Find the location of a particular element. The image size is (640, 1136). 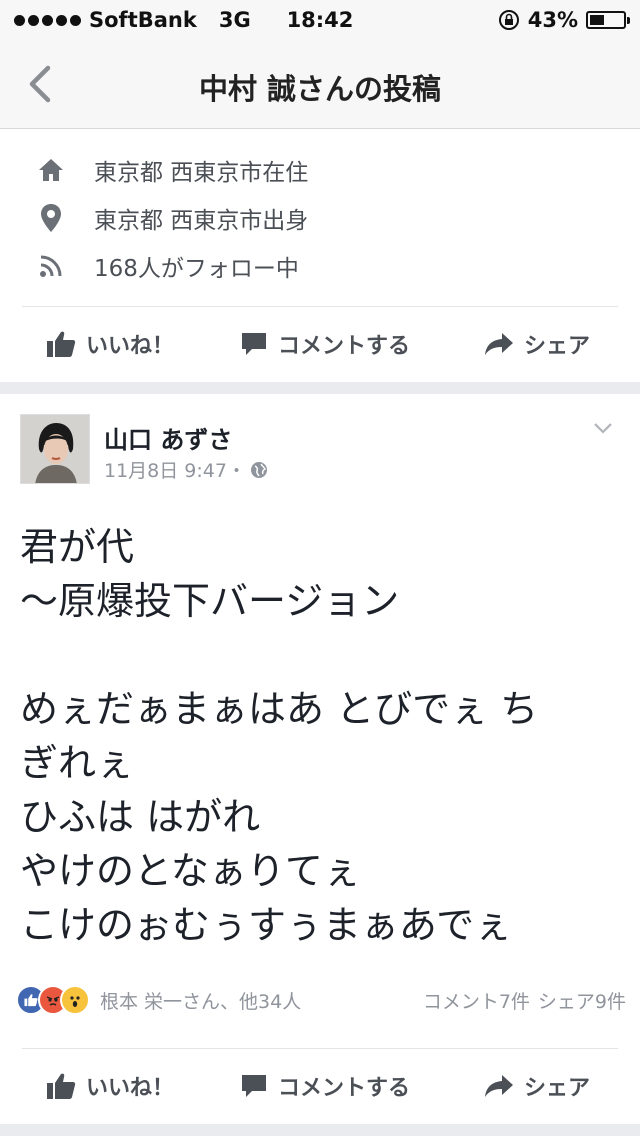

profile-info: 東京都 西東京市在住 東京都 西東京市出身 168人がフォロー中 is located at coordinates (320, 212).